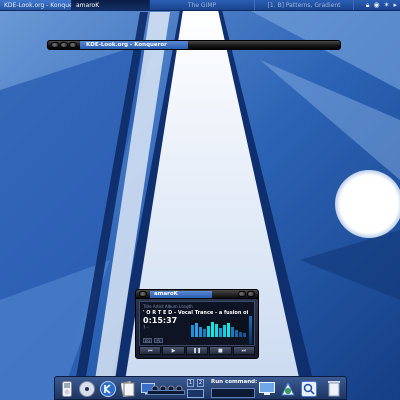 This screenshot has height=400, width=400. What do you see at coordinates (173, 350) in the screenshot?
I see `play-button: ▶` at bounding box center [173, 350].